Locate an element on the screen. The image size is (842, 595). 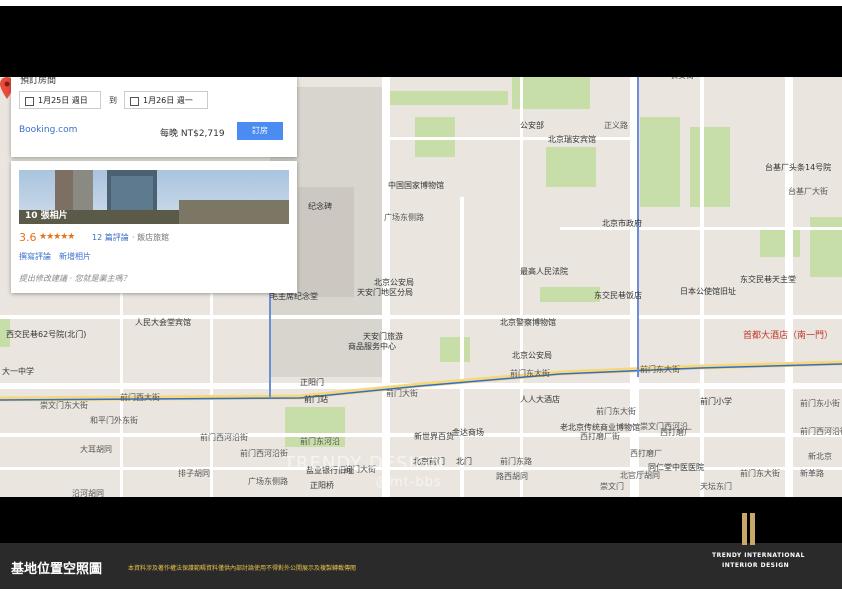
top-black-bar is located at coordinates (421, 41).